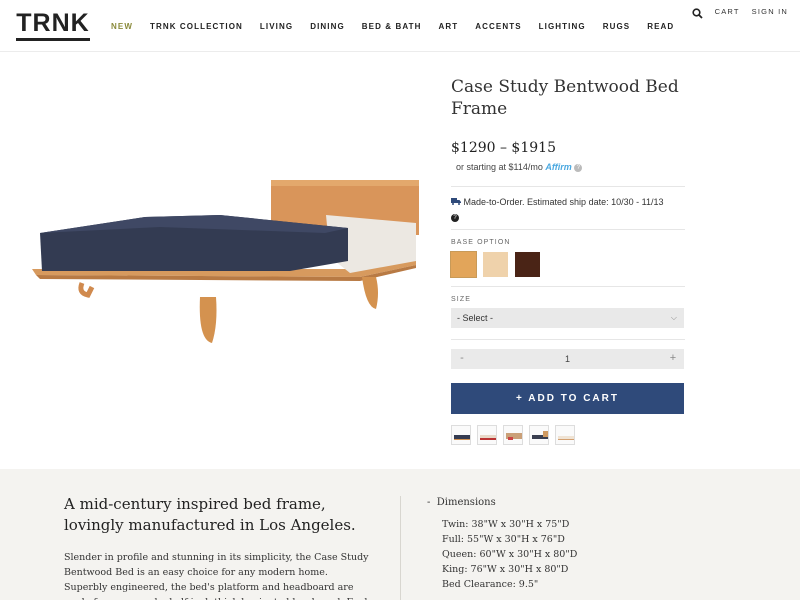 This screenshot has height=600, width=800. What do you see at coordinates (697, 12) in the screenshot?
I see `search-icon` at bounding box center [697, 12].